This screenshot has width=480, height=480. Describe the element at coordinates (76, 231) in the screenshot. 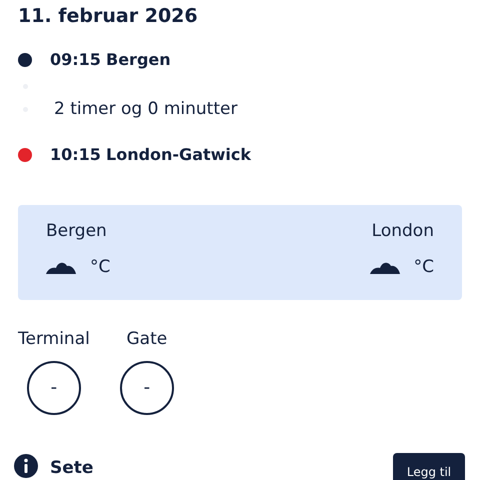

I see `city-name: Bergen` at that location.